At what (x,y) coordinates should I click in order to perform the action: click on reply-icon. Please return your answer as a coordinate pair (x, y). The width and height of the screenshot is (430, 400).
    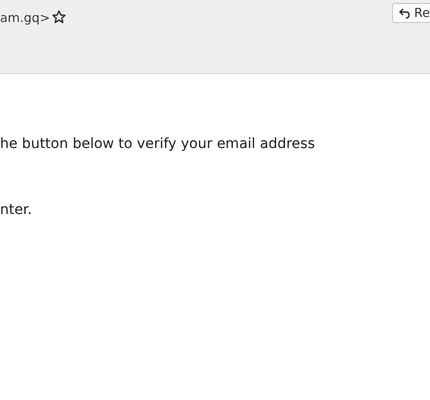
    Looking at the image, I should click on (404, 13).